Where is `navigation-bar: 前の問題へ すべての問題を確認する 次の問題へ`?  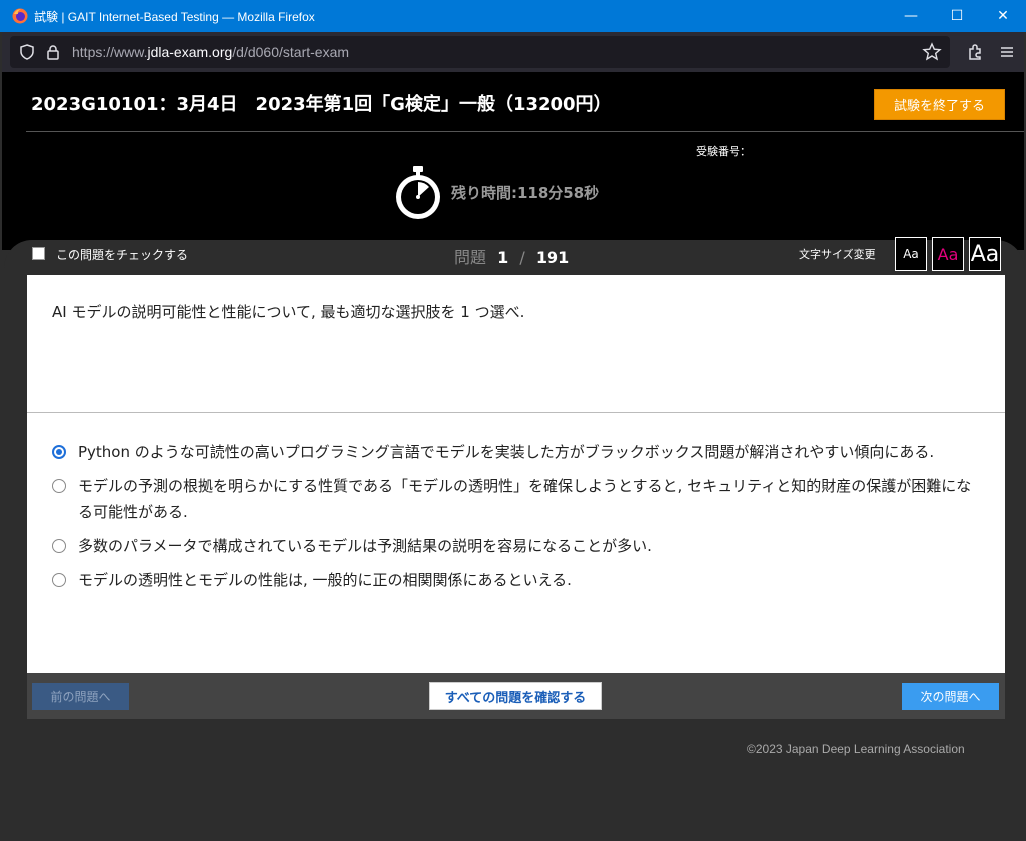 navigation-bar: 前の問題へ すべての問題を確認する 次の問題へ is located at coordinates (516, 696).